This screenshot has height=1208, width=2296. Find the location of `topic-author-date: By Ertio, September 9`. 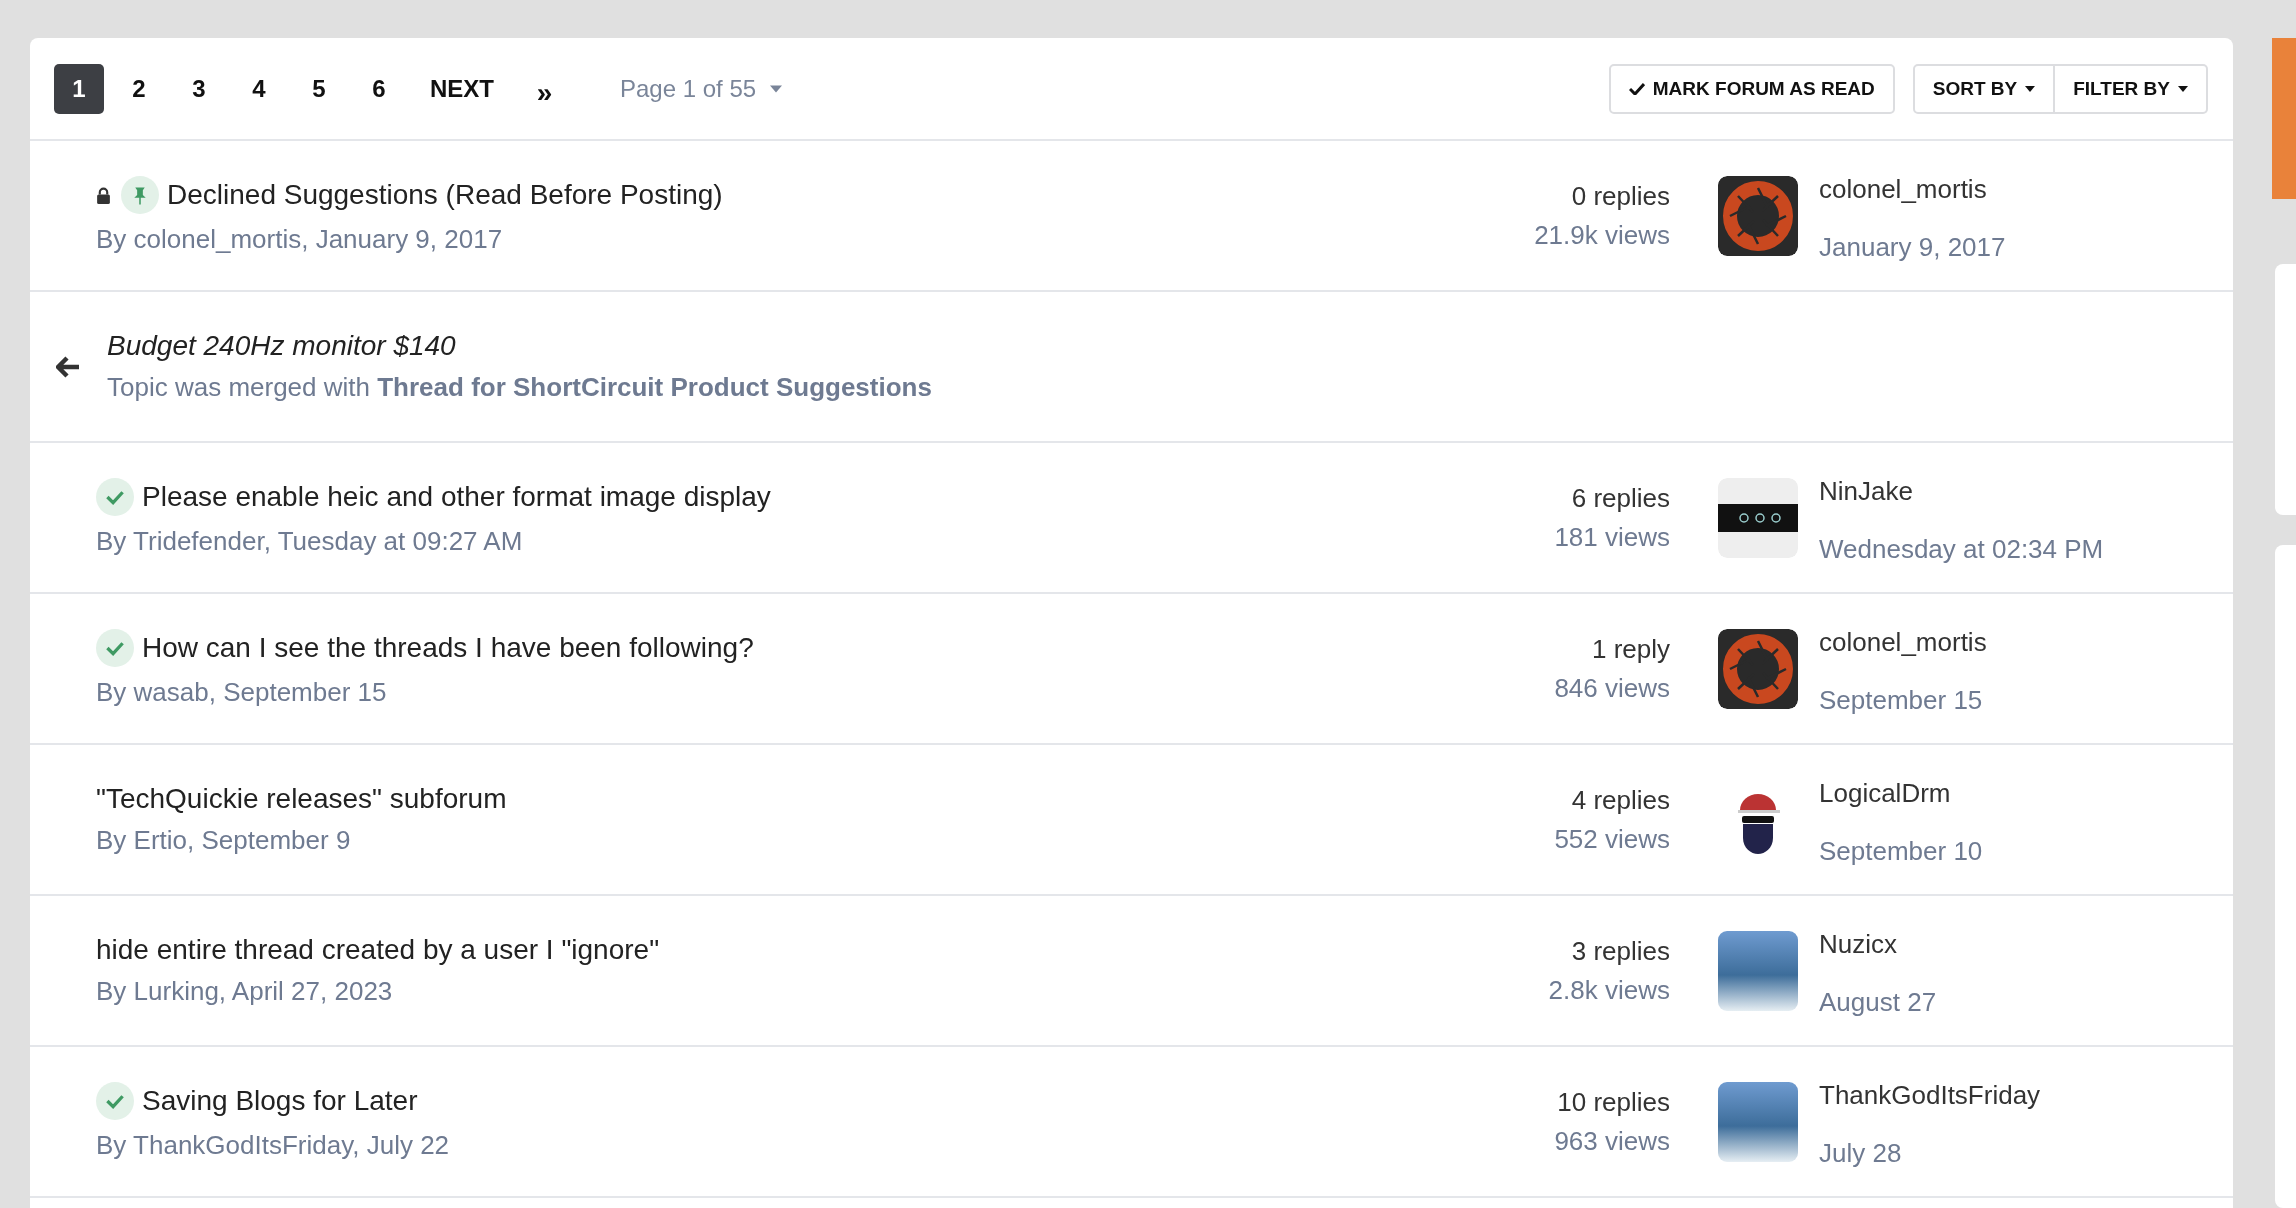

topic-author-date: By Ertio, September 9 is located at coordinates (224, 840).